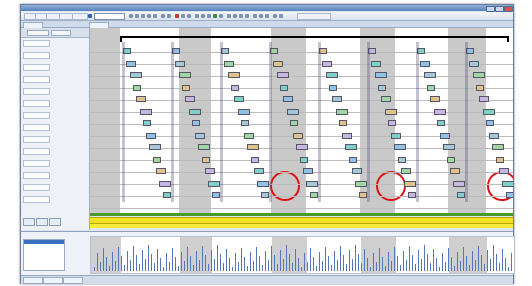  Describe the element at coordinates (302, 255) in the screenshot. I see `signal-plot` at that location.